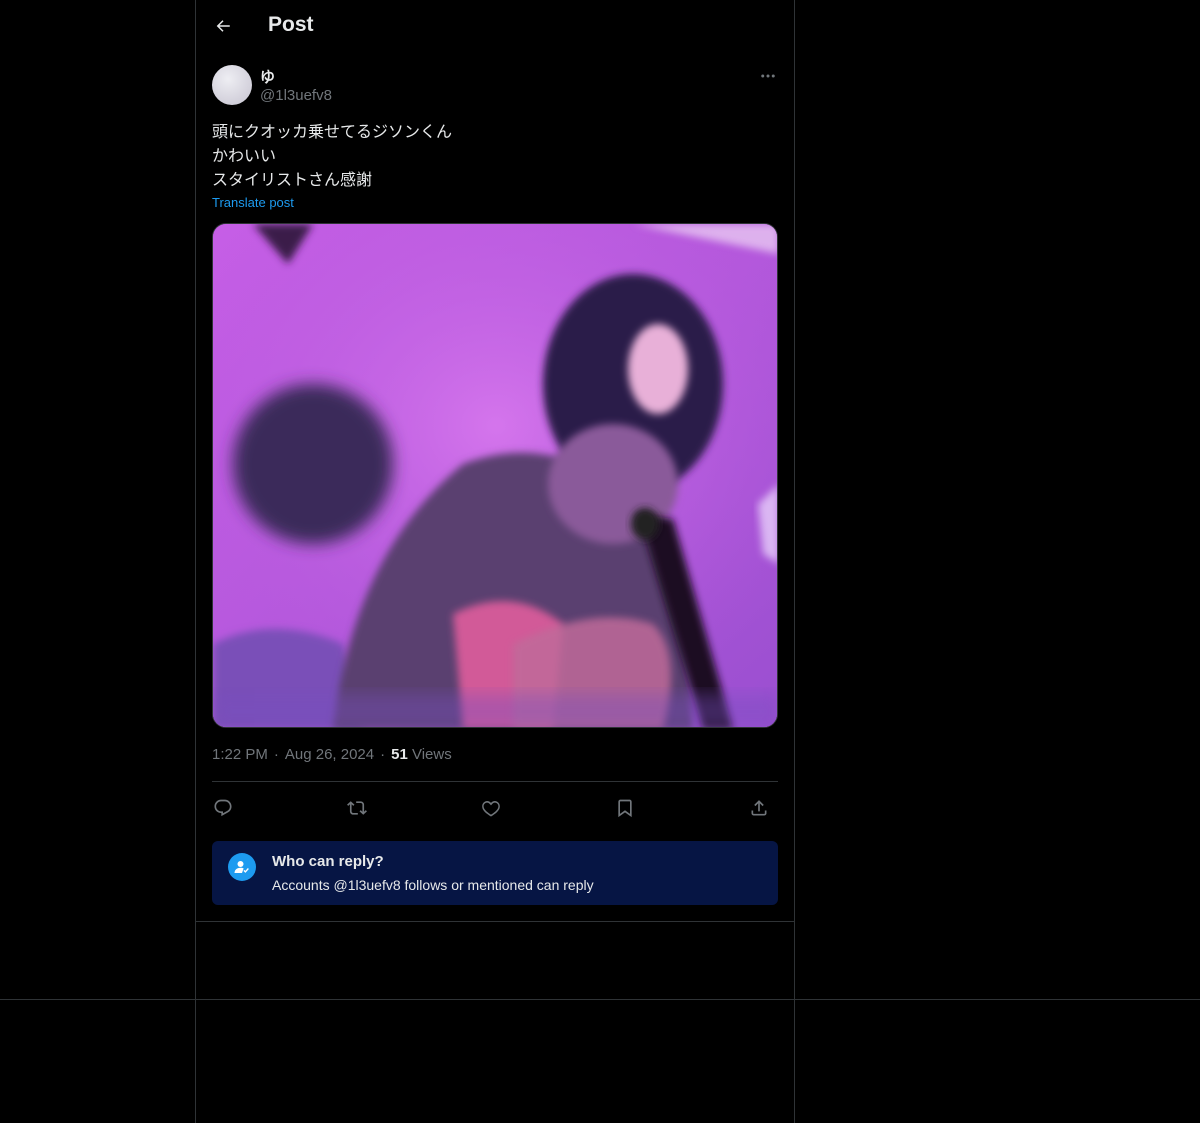  I want to click on more-options-button, so click(768, 76).